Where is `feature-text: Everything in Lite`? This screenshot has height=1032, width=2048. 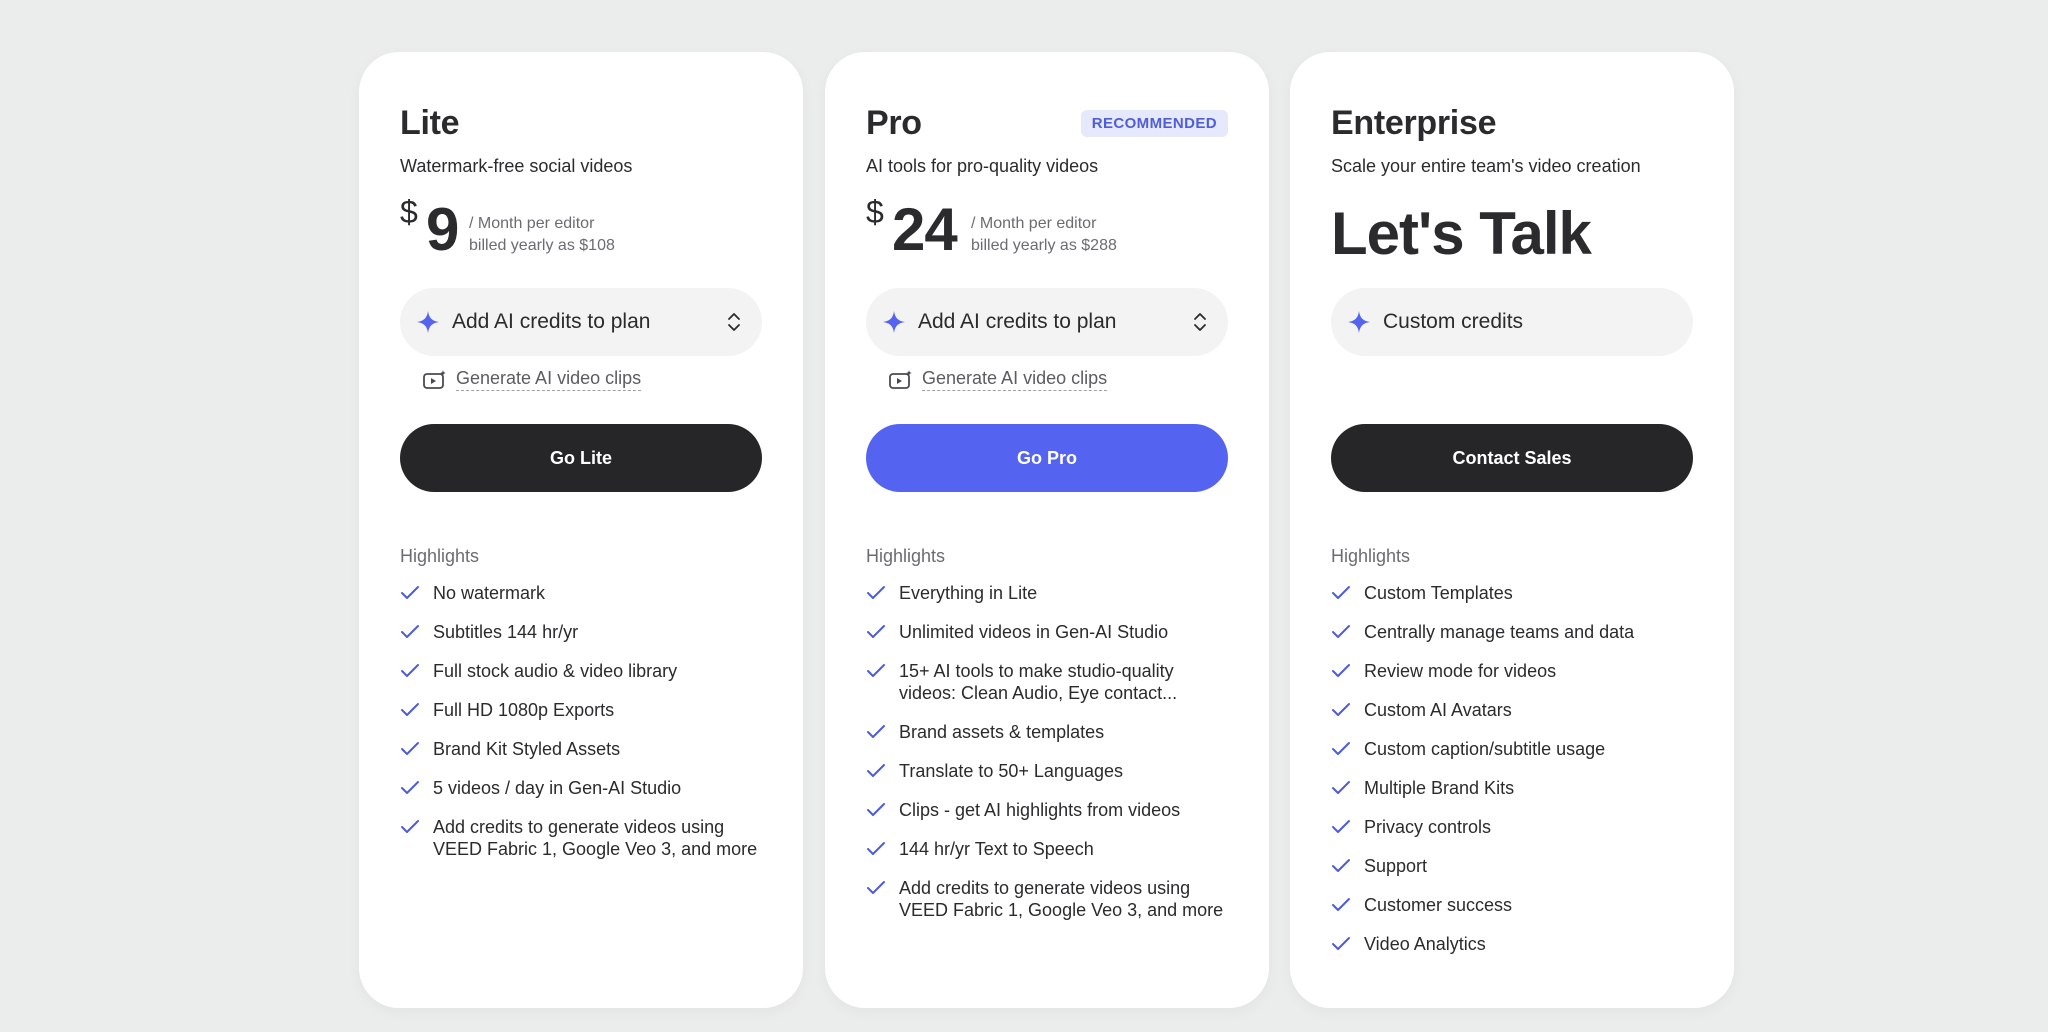
feature-text: Everything in Lite is located at coordinates (968, 593).